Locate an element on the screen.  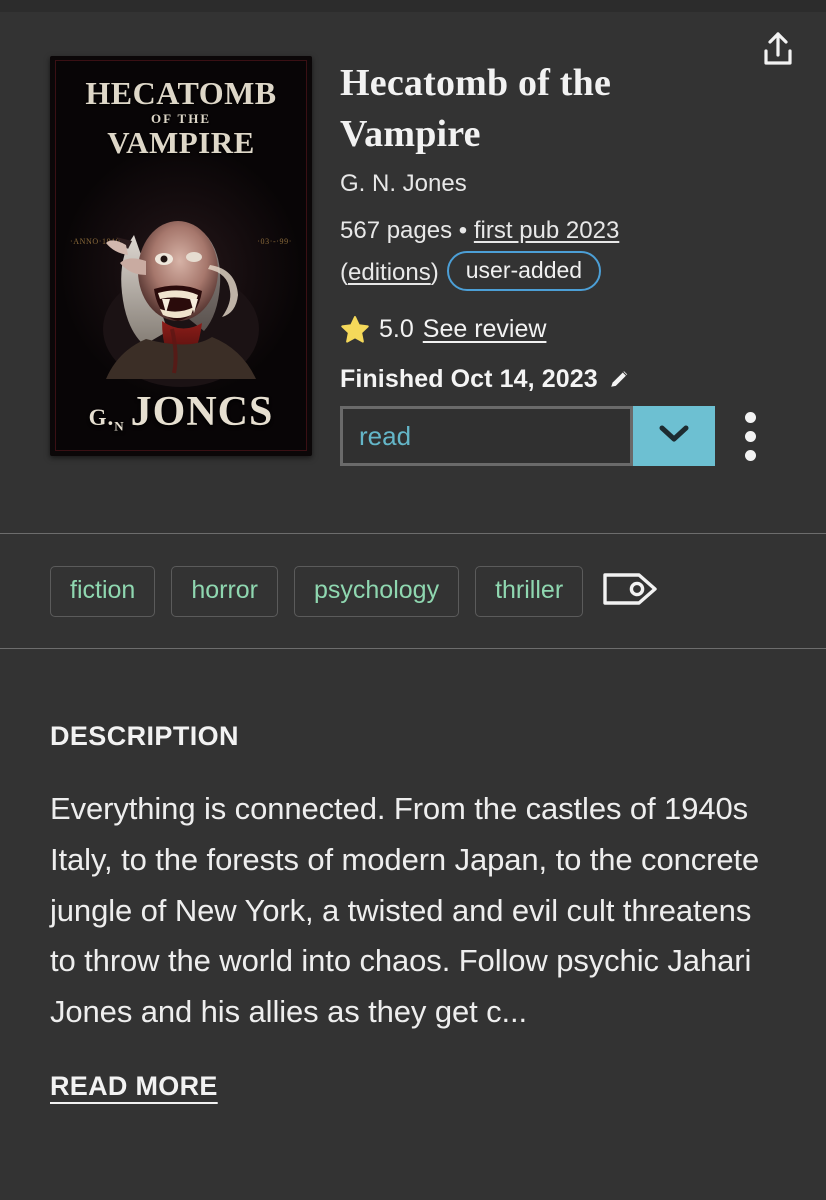
cover-title-line3: VAMPIRE is located at coordinates (181, 142).